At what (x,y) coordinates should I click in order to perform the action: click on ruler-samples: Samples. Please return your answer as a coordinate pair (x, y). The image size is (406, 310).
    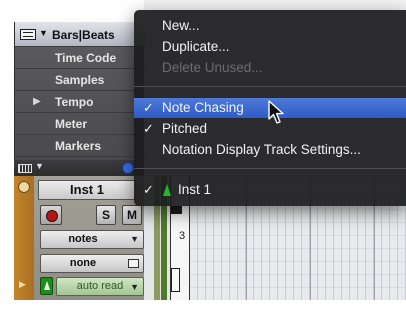
    Looking at the image, I should click on (80, 80).